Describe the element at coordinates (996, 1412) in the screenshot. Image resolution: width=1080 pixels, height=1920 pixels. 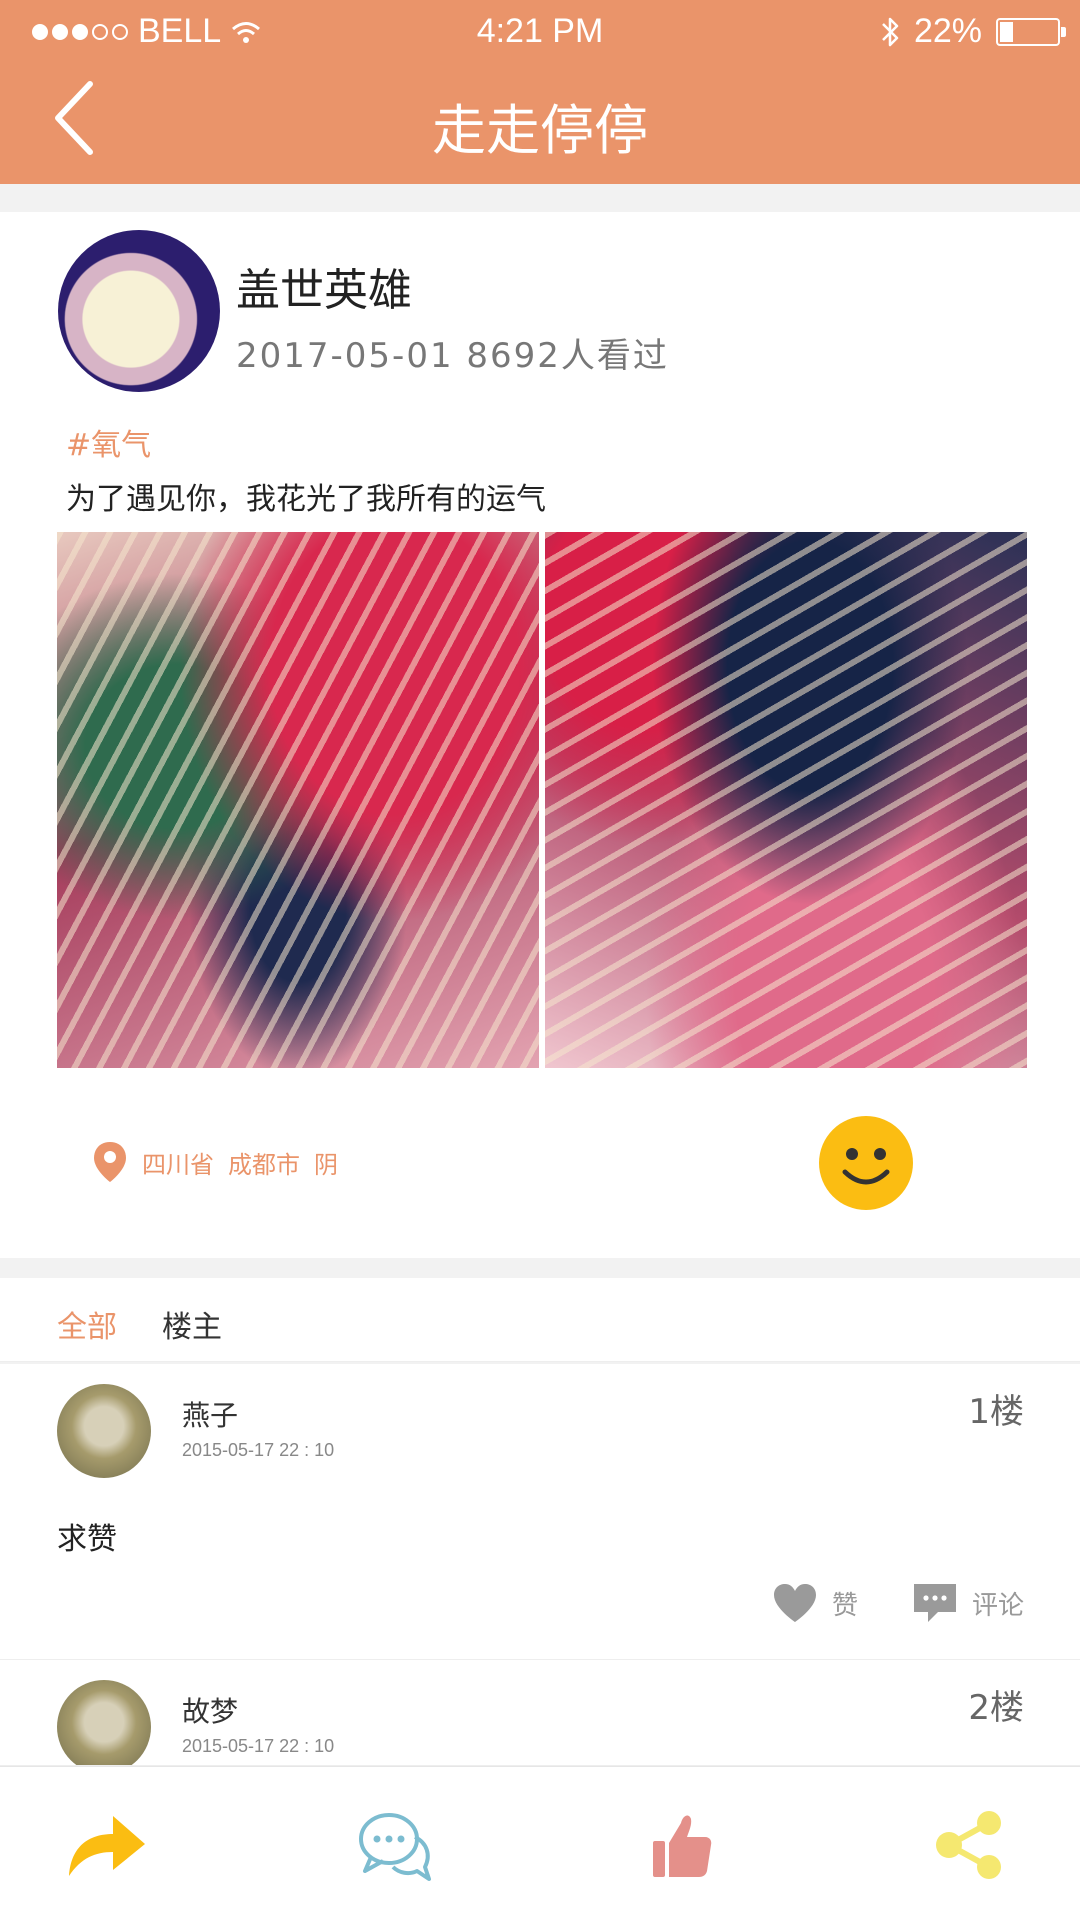
I see `comment-floor: 1楼` at that location.